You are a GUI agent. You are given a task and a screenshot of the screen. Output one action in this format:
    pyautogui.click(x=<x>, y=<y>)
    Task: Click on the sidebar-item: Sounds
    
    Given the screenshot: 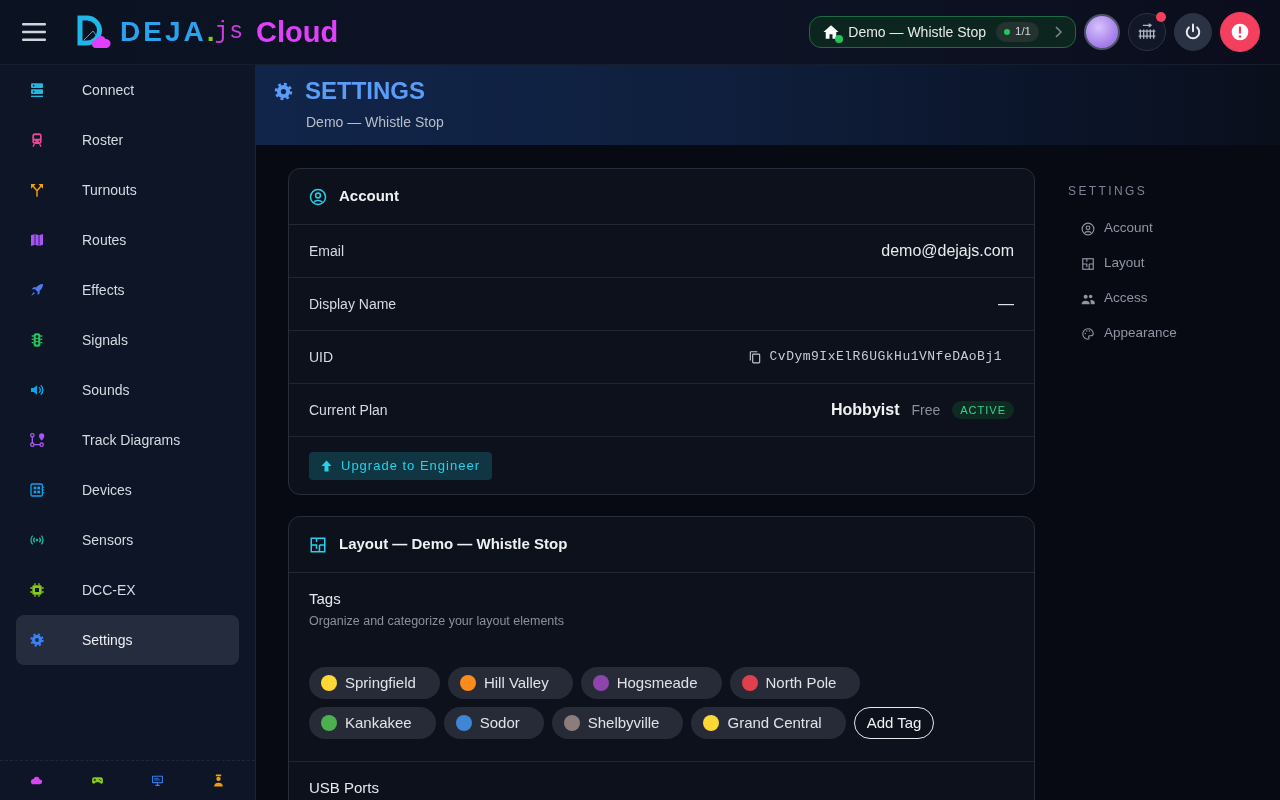 What is the action you would take?
    pyautogui.click(x=127, y=390)
    